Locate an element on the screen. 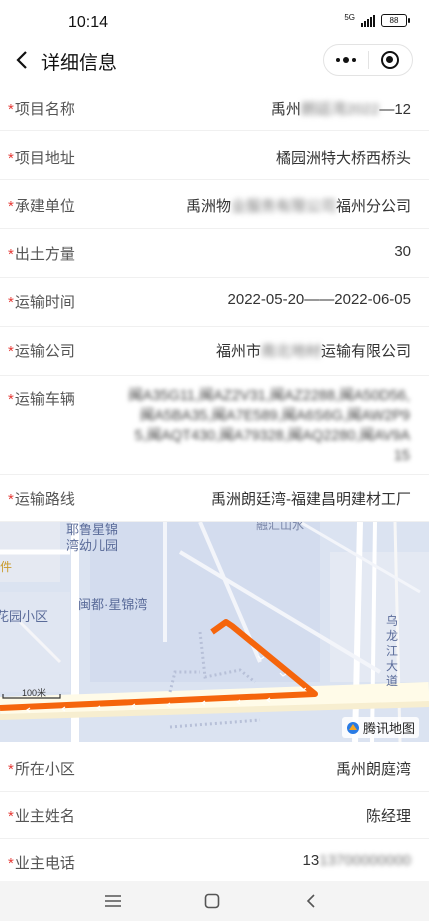  back-triangle-icon is located at coordinates (310, 901).